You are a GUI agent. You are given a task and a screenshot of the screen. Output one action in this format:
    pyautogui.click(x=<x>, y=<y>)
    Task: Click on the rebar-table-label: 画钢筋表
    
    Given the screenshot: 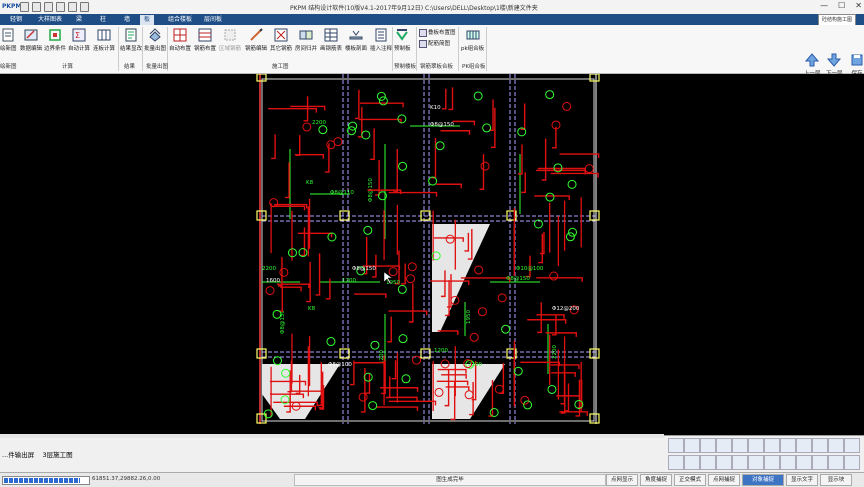 What is the action you would take?
    pyautogui.click(x=331, y=49)
    